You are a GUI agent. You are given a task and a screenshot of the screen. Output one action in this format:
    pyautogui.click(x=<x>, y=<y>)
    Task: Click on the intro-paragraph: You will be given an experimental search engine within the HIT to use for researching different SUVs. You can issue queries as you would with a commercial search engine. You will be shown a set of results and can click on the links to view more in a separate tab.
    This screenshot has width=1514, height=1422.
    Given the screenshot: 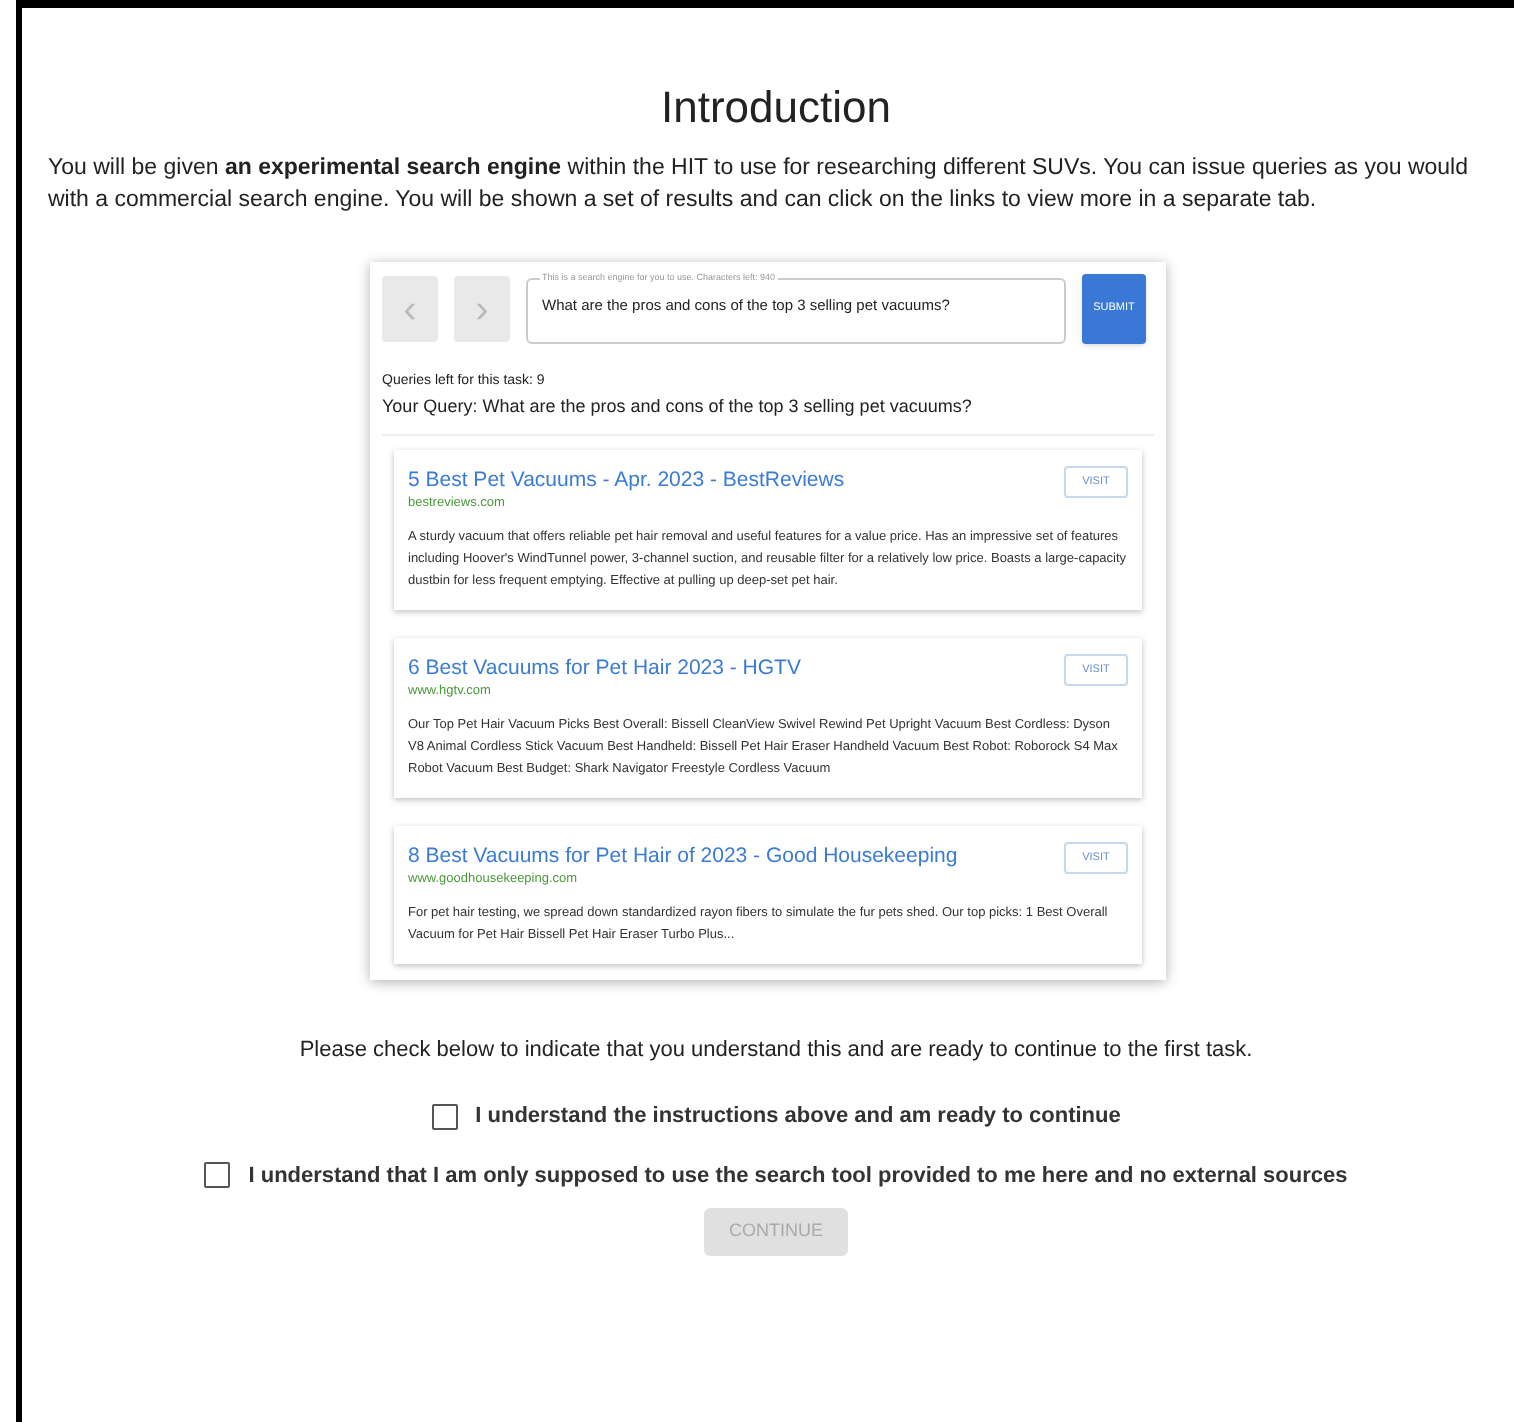 What is the action you would take?
    pyautogui.click(x=758, y=185)
    